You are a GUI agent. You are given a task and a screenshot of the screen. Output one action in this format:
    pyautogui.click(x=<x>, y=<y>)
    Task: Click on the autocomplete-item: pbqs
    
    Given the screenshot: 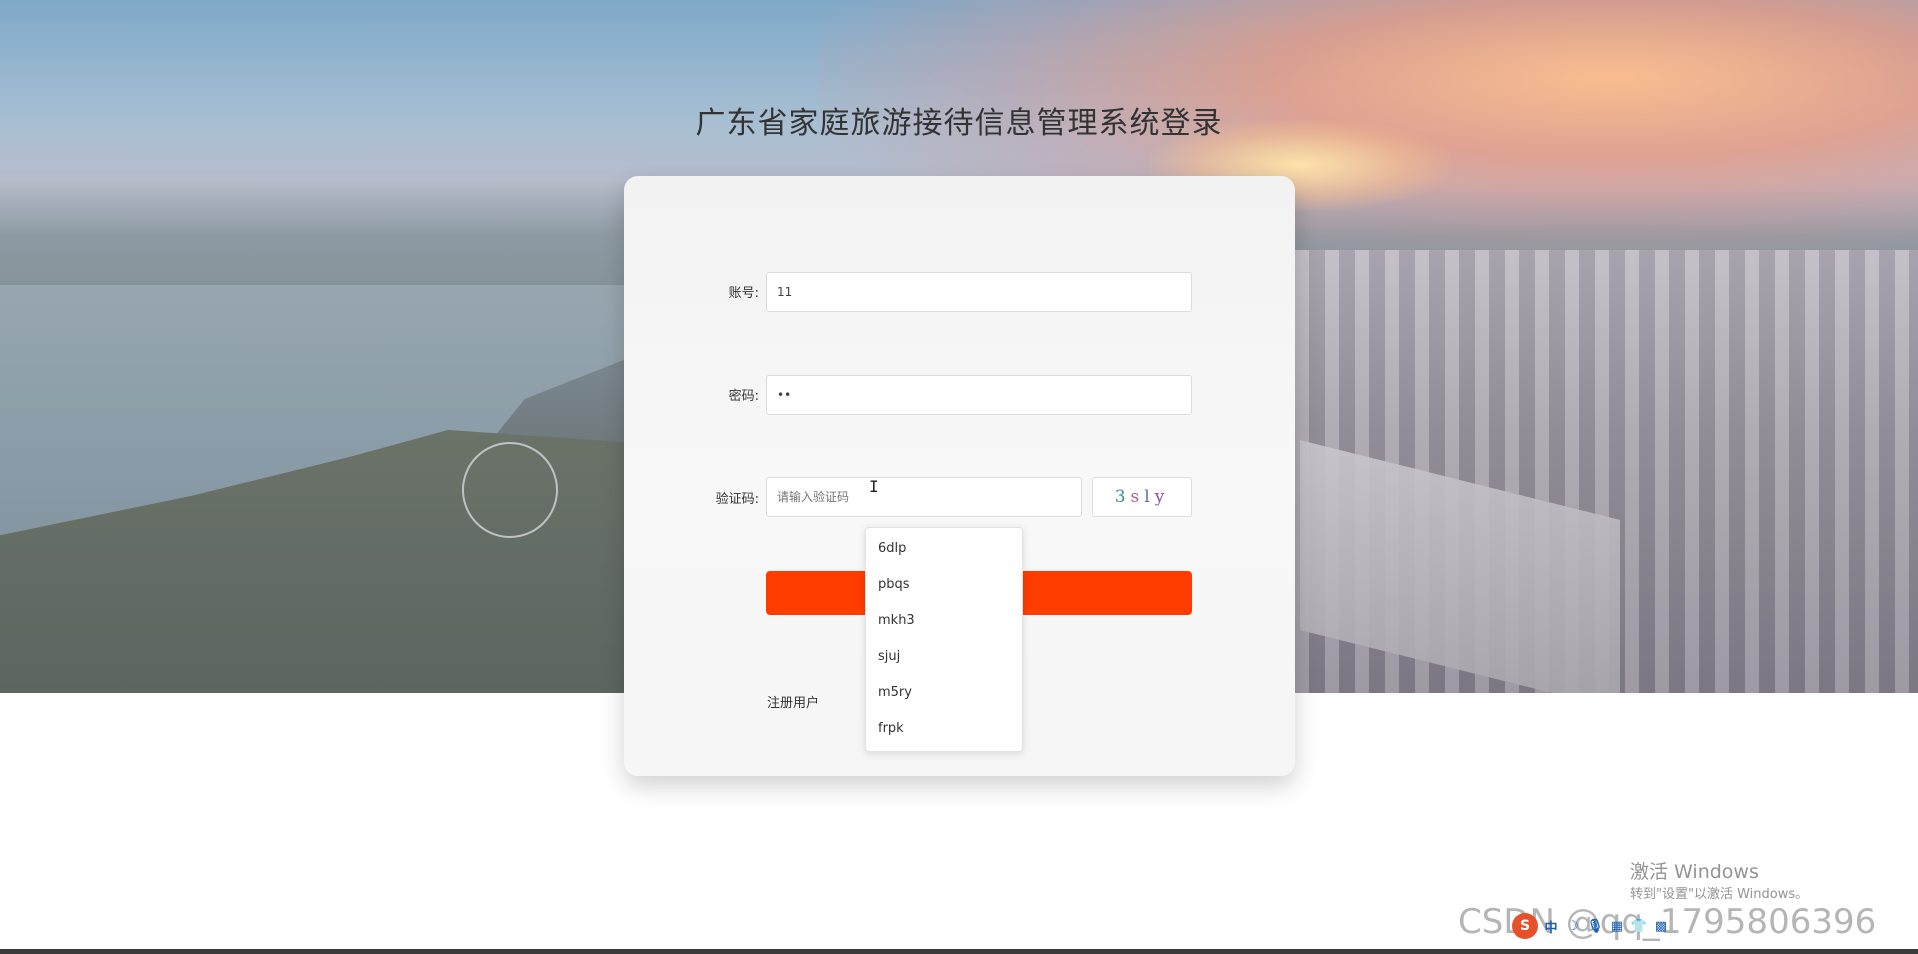 What is the action you would take?
    pyautogui.click(x=894, y=584)
    